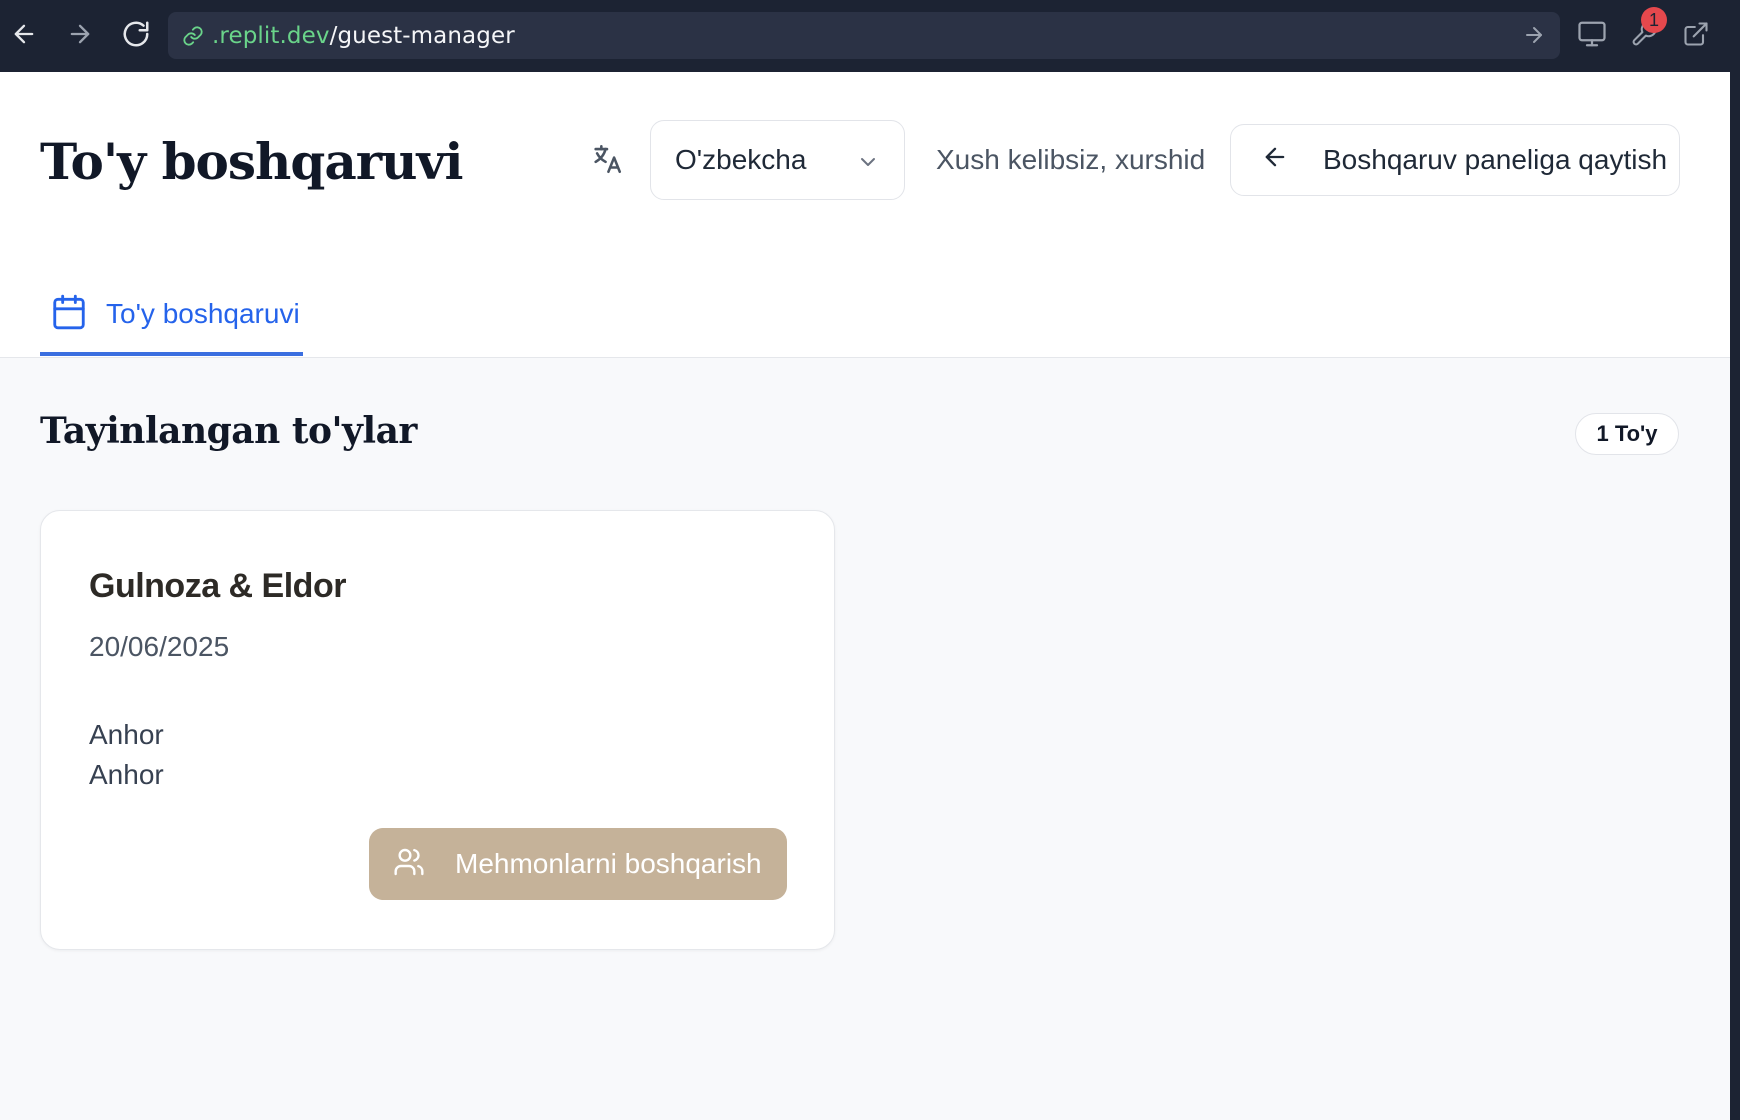 The height and width of the screenshot is (1120, 1740). Describe the element at coordinates (1592, 34) in the screenshot. I see `monitor-icon` at that location.